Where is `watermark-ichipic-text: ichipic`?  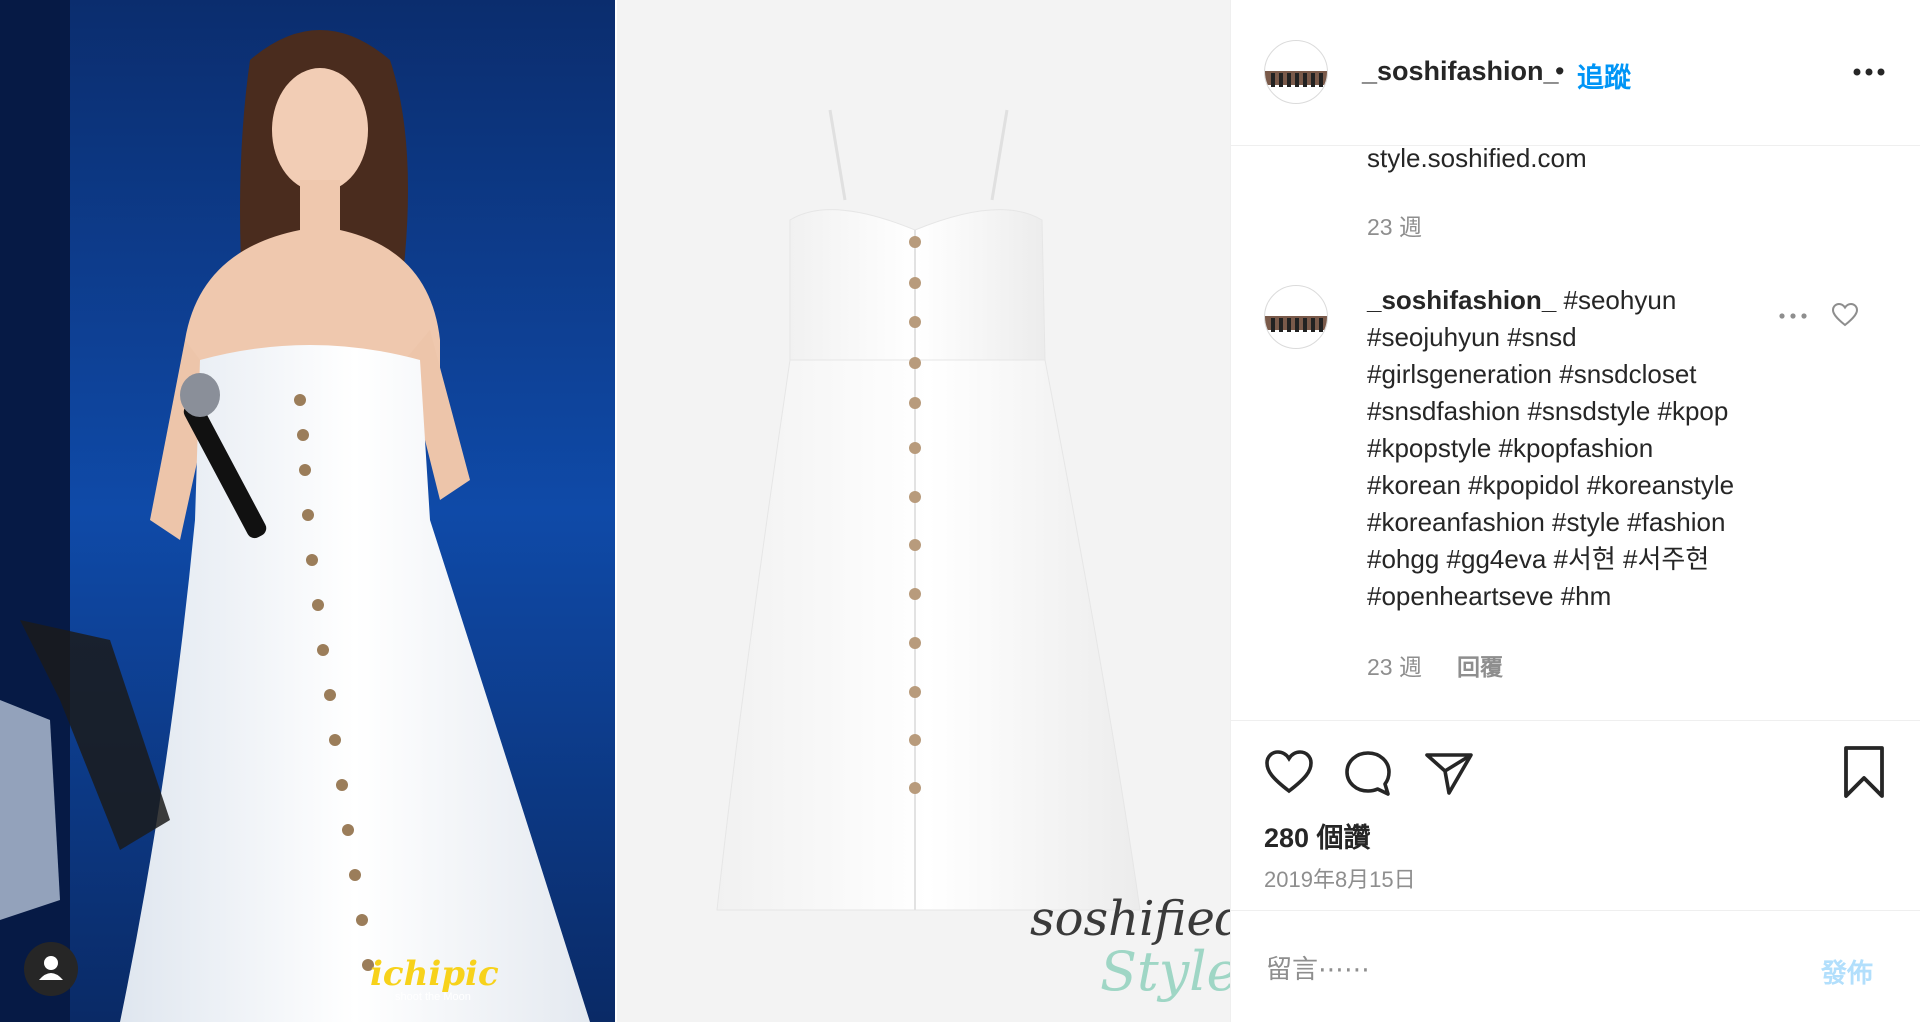
watermark-ichipic-text: ichipic is located at coordinates (434, 974).